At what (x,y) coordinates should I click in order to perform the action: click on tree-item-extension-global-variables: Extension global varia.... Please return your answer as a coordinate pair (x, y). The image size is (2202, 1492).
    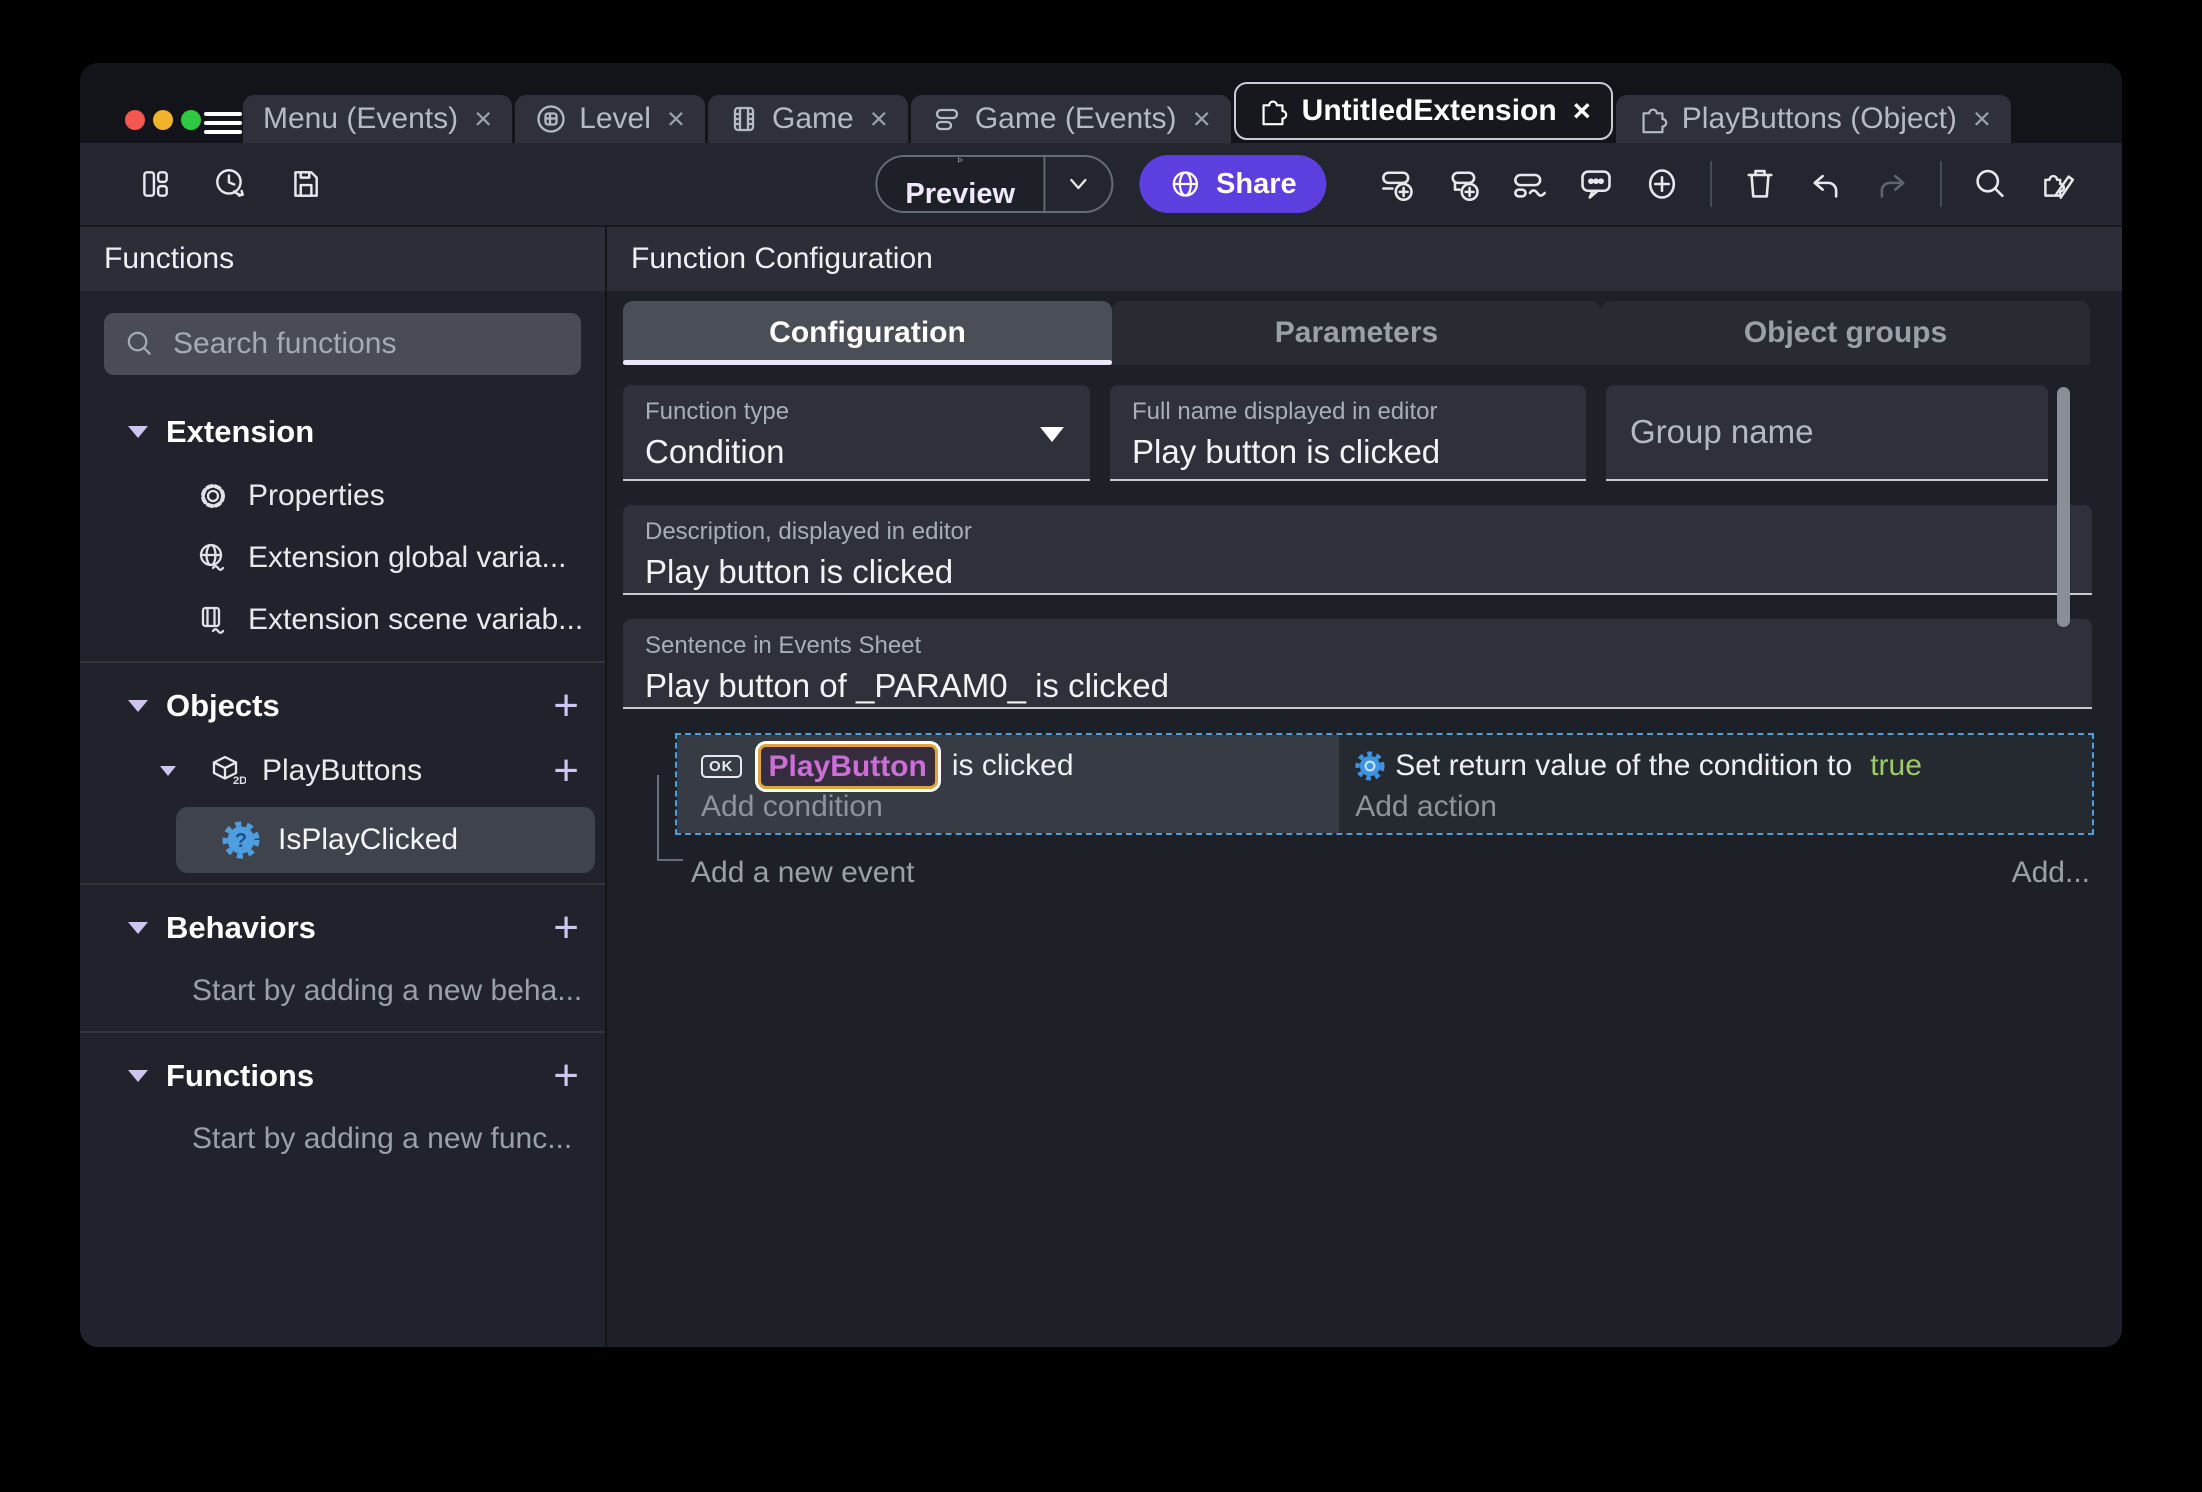
    Looking at the image, I should click on (342, 558).